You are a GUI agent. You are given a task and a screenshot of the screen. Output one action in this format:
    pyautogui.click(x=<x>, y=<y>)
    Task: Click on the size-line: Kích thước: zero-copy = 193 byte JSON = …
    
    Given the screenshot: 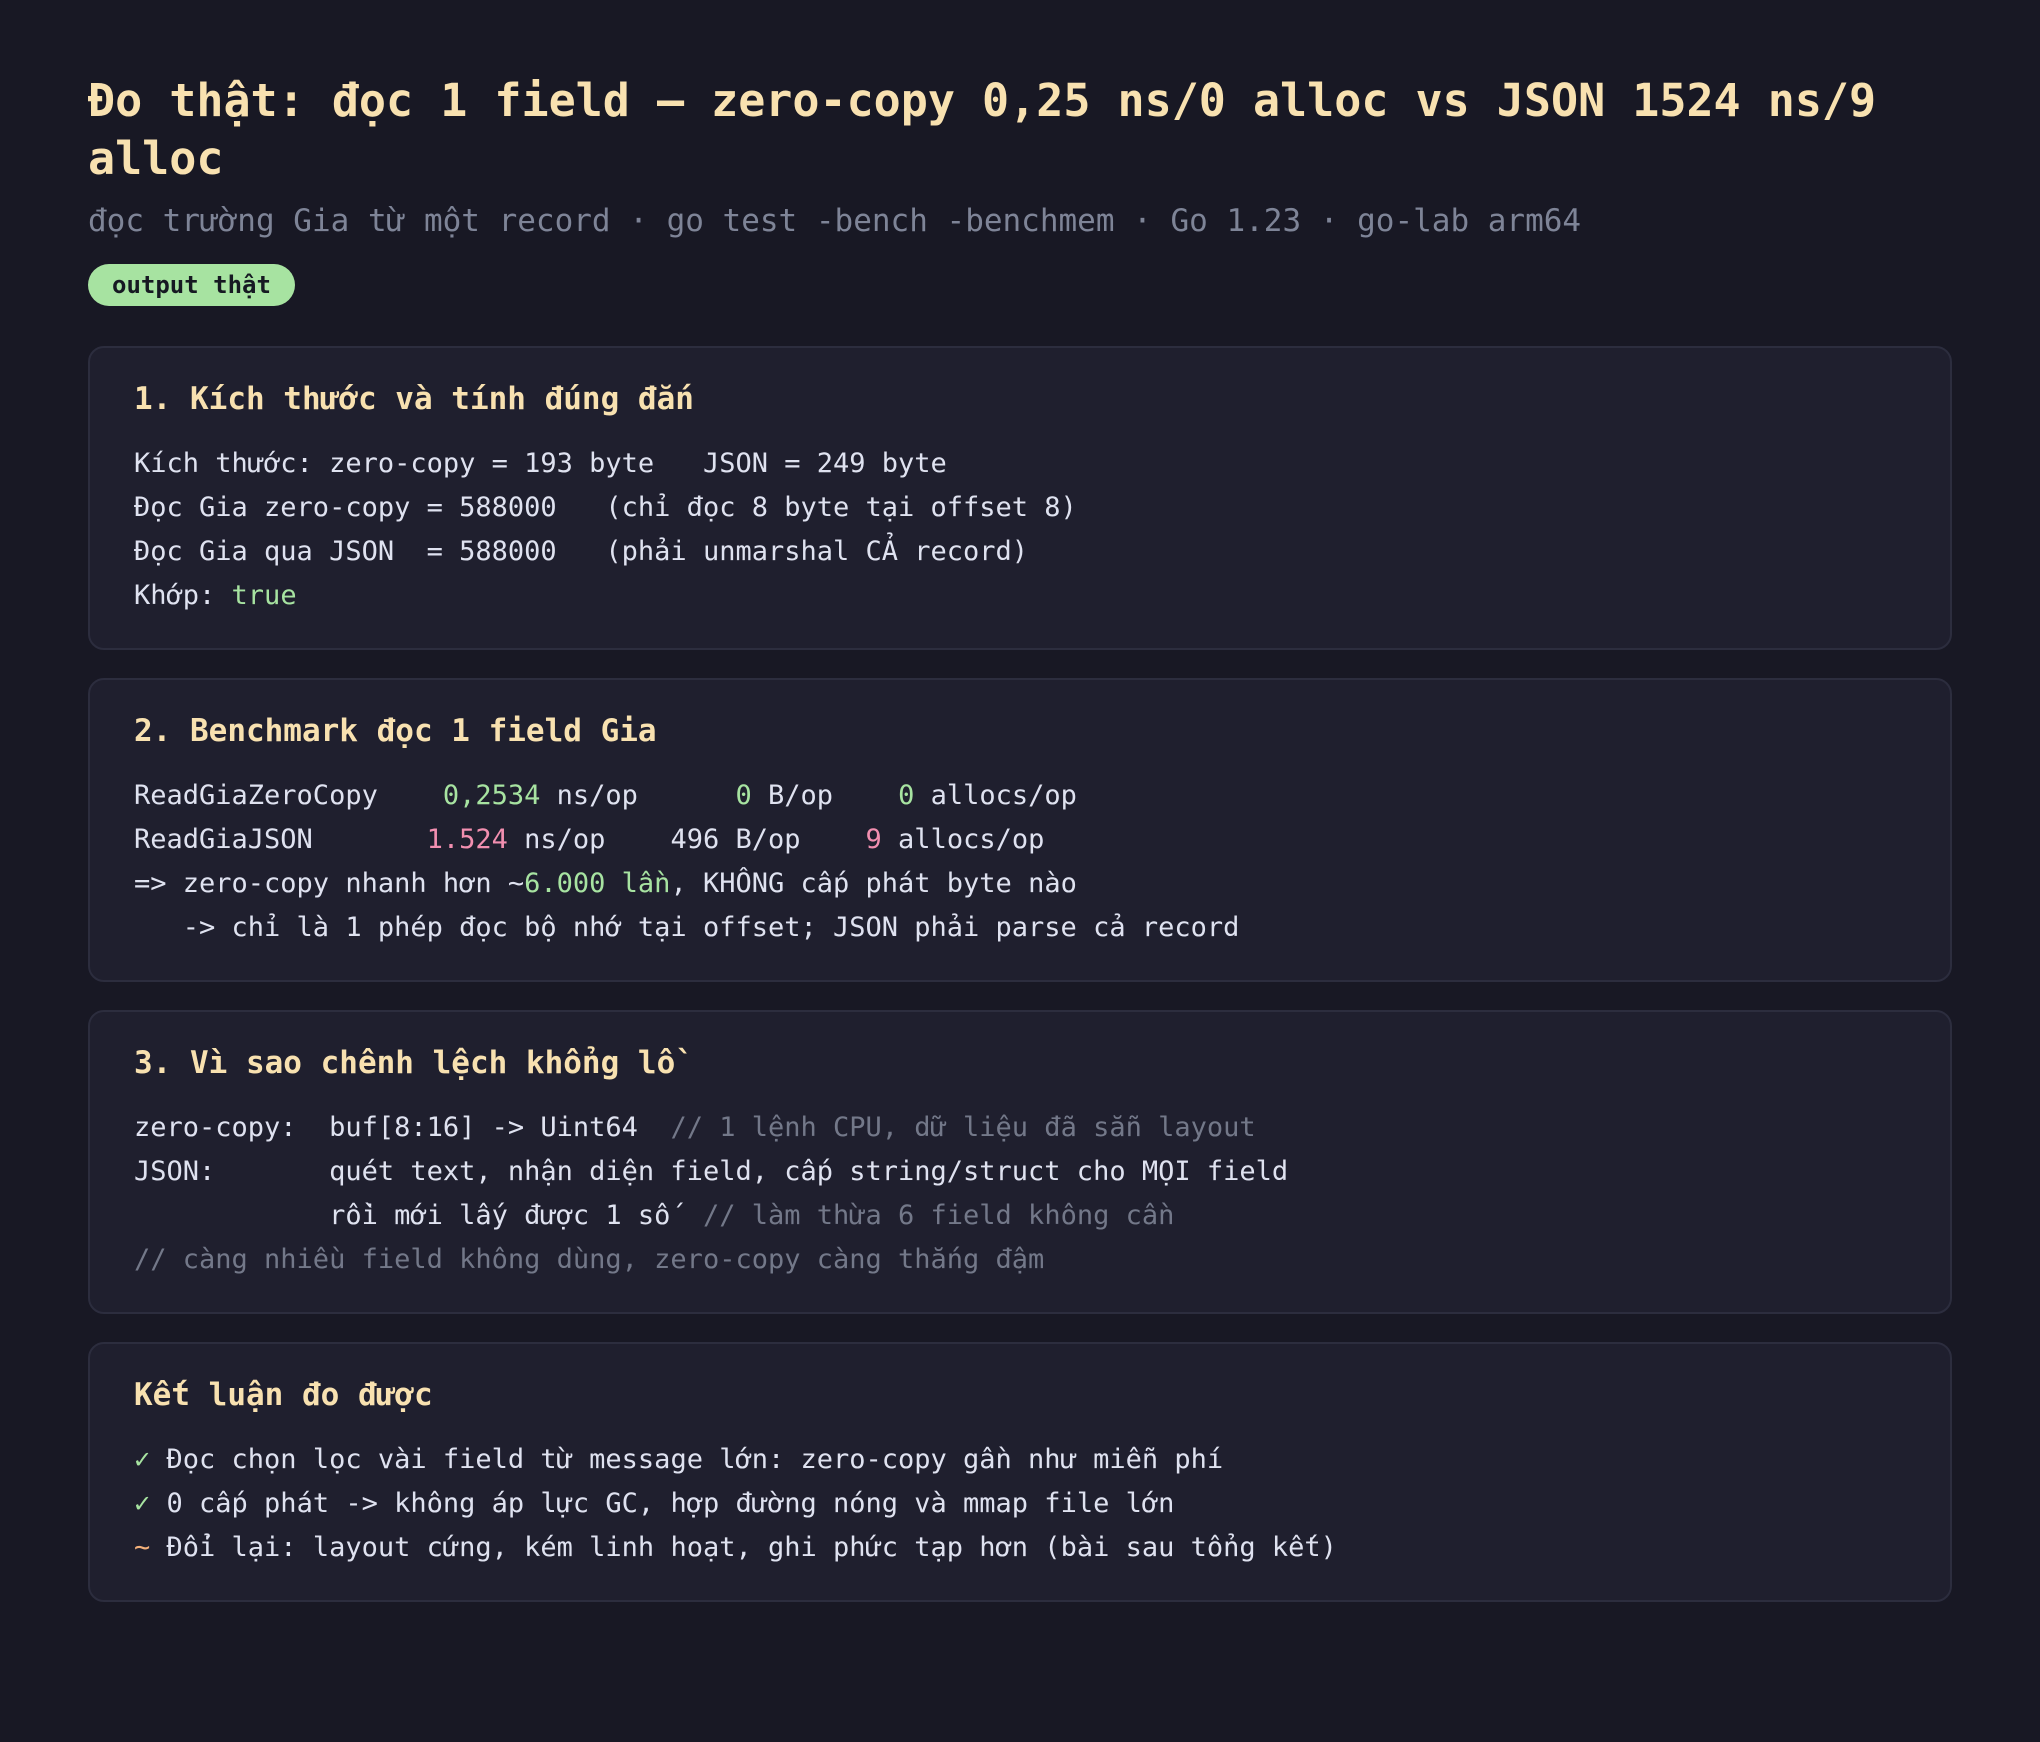 What is the action you would take?
    pyautogui.click(x=540, y=463)
    